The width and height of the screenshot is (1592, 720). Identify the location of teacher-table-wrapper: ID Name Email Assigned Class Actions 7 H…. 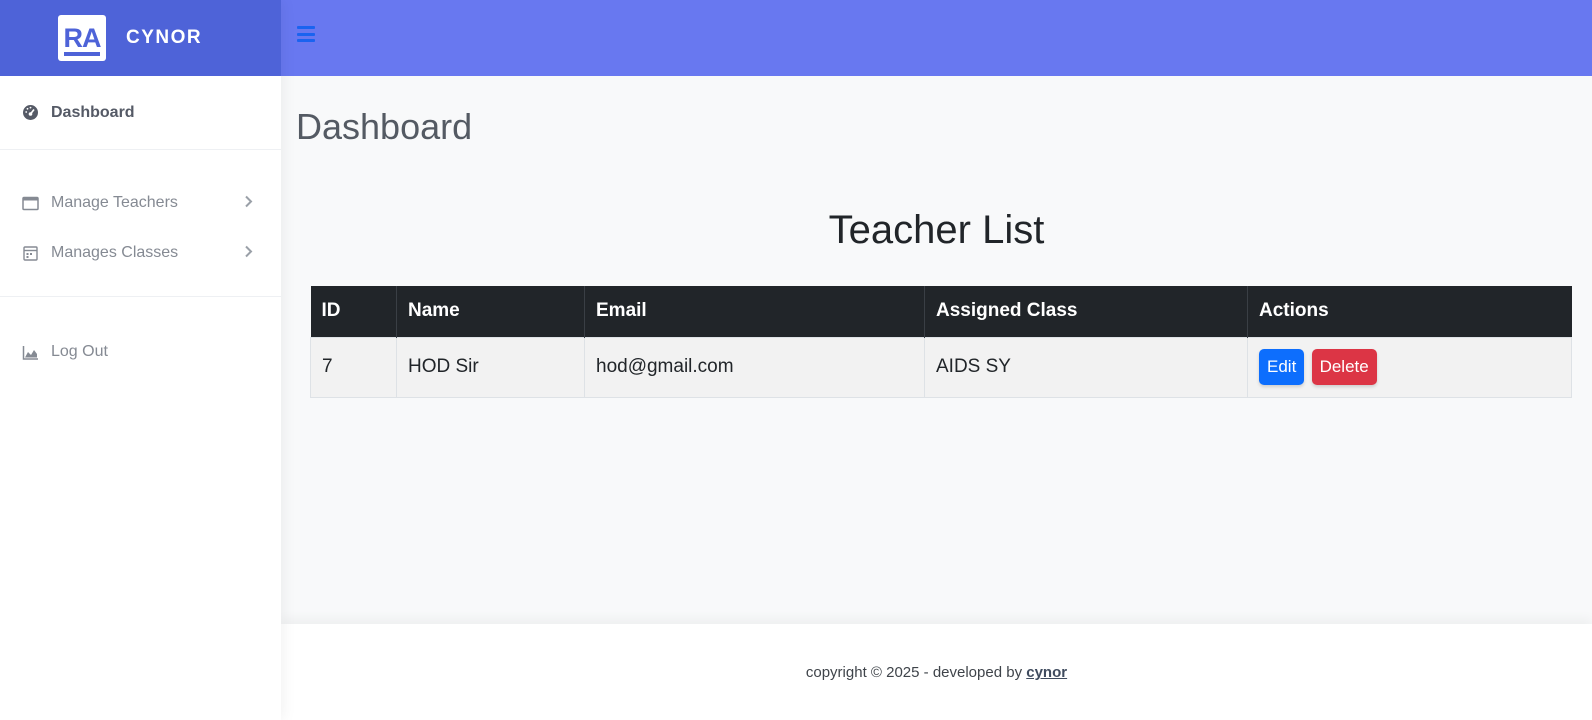
(941, 342).